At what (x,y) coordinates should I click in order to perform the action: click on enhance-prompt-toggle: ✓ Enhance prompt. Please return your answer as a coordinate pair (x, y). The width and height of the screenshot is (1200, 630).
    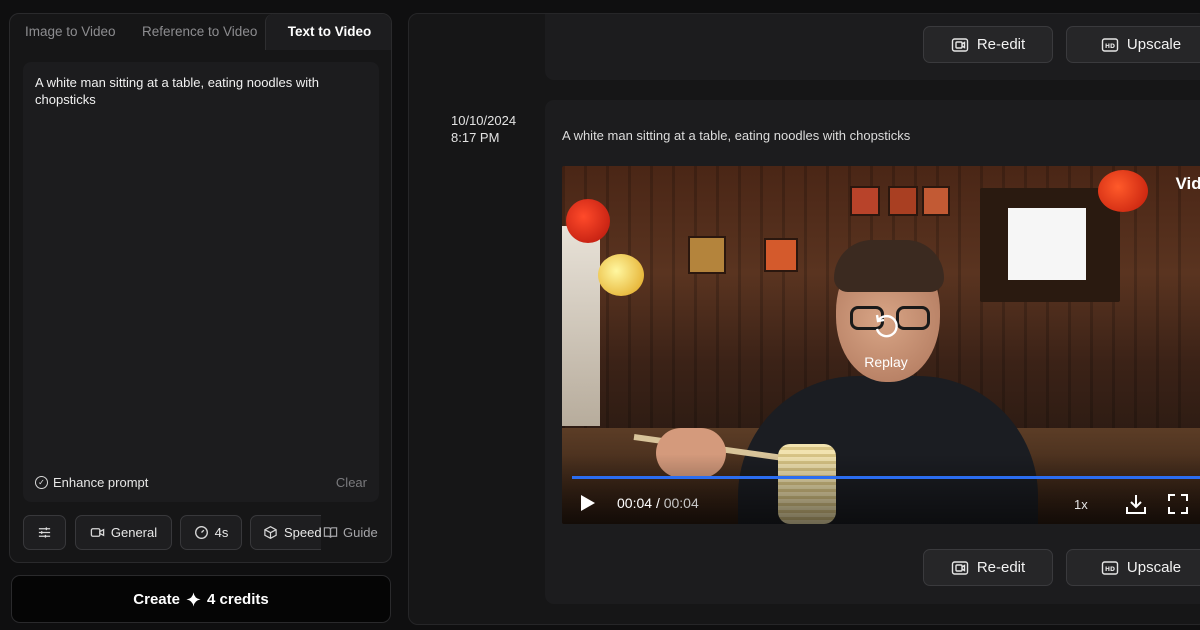
    Looking at the image, I should click on (91, 482).